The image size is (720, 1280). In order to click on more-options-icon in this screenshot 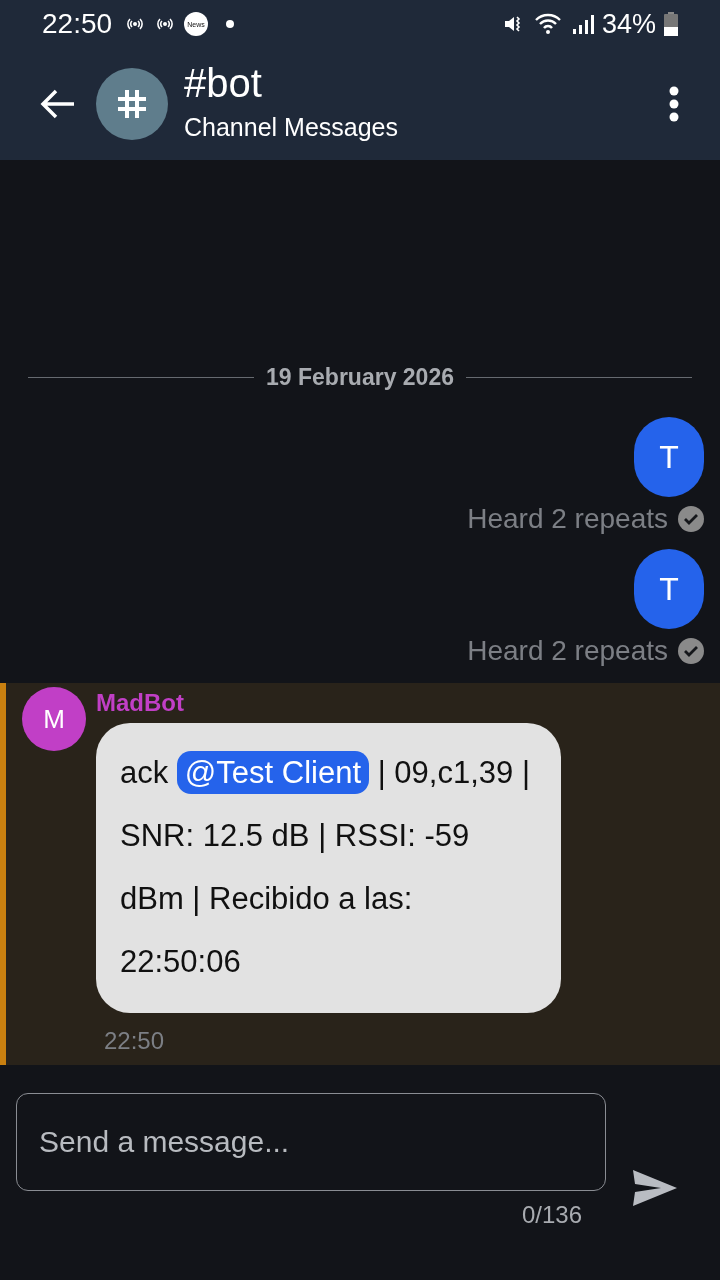, I will do `click(674, 104)`.